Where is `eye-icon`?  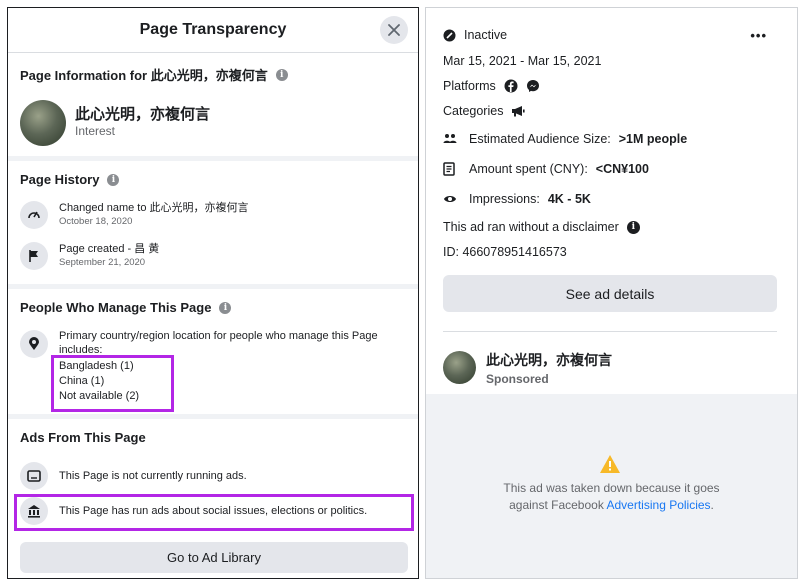
eye-icon is located at coordinates (450, 199).